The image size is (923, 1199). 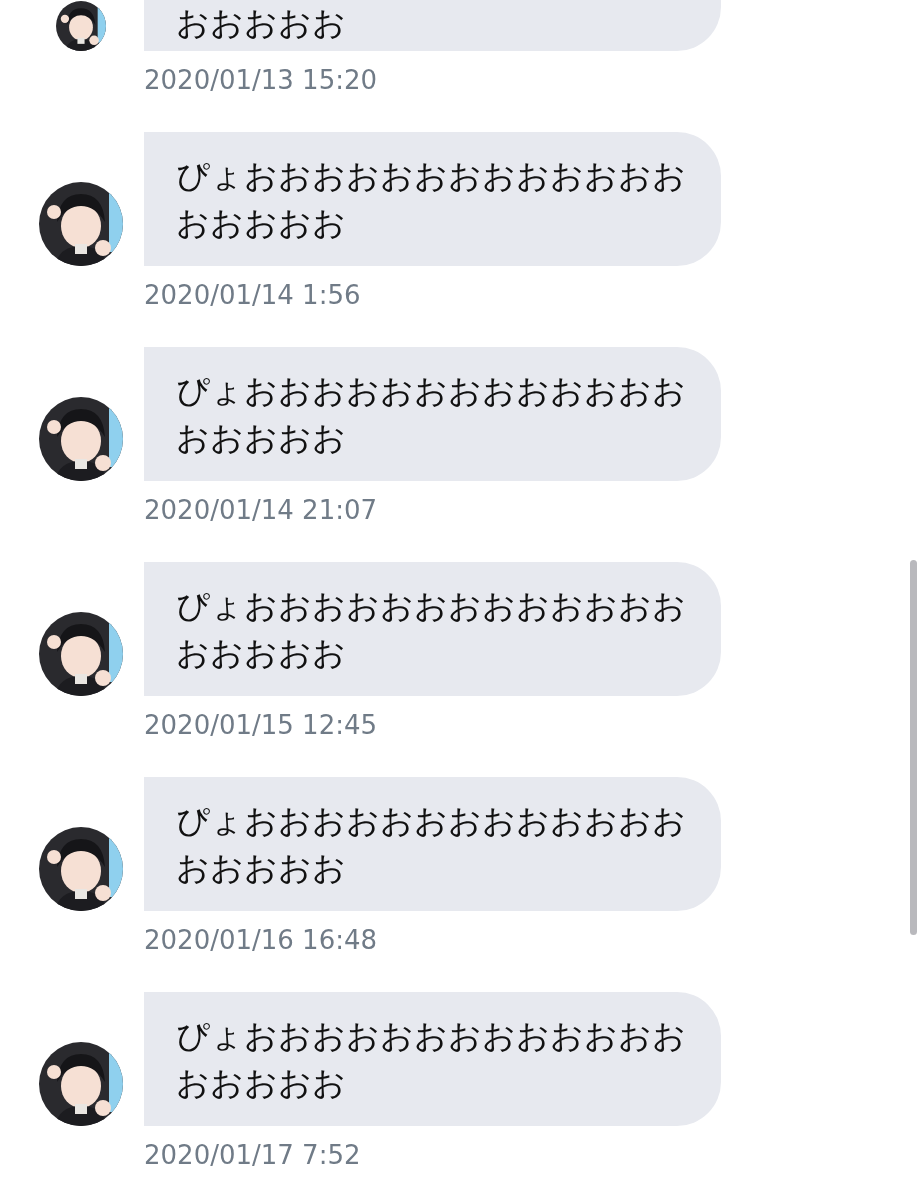 I want to click on timestamp: 2020/01/14 21:07, so click(x=261, y=510).